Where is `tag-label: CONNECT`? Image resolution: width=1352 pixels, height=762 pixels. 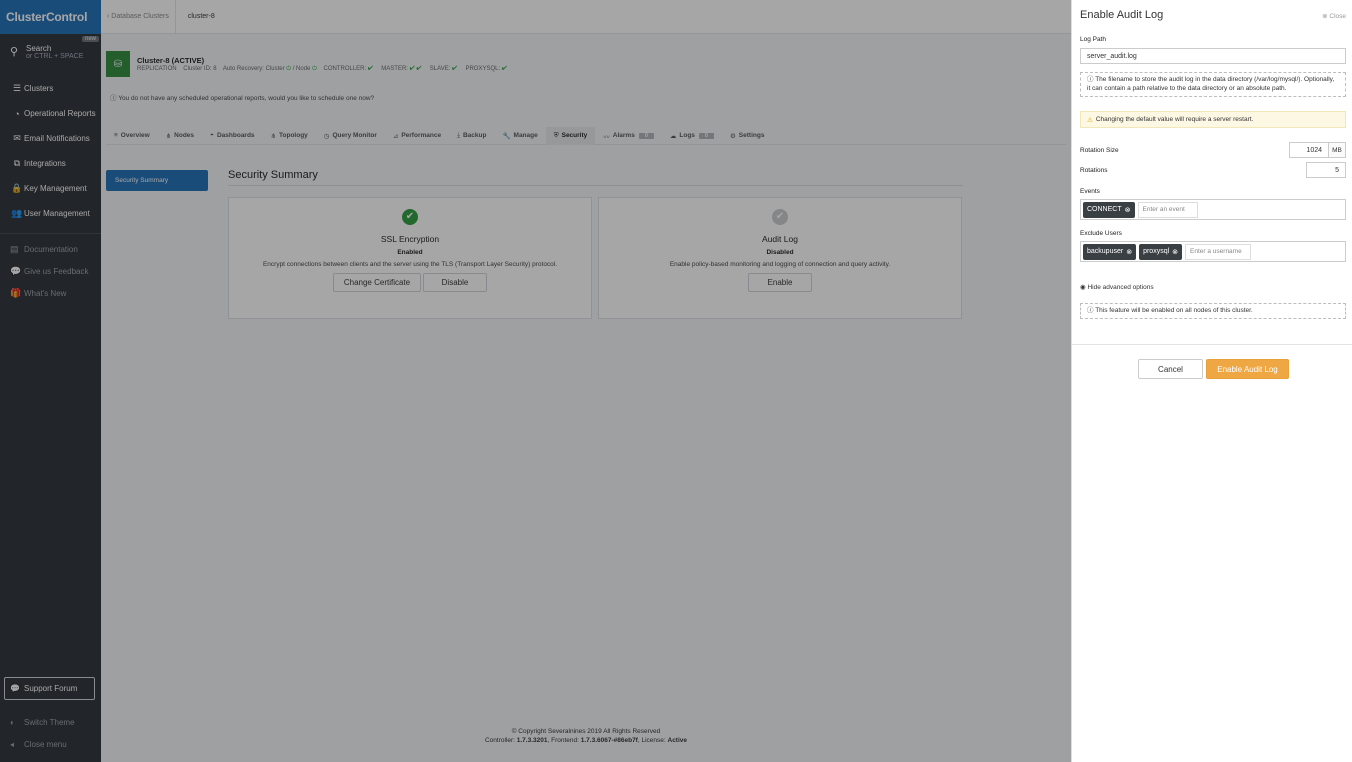 tag-label: CONNECT is located at coordinates (1104, 209).